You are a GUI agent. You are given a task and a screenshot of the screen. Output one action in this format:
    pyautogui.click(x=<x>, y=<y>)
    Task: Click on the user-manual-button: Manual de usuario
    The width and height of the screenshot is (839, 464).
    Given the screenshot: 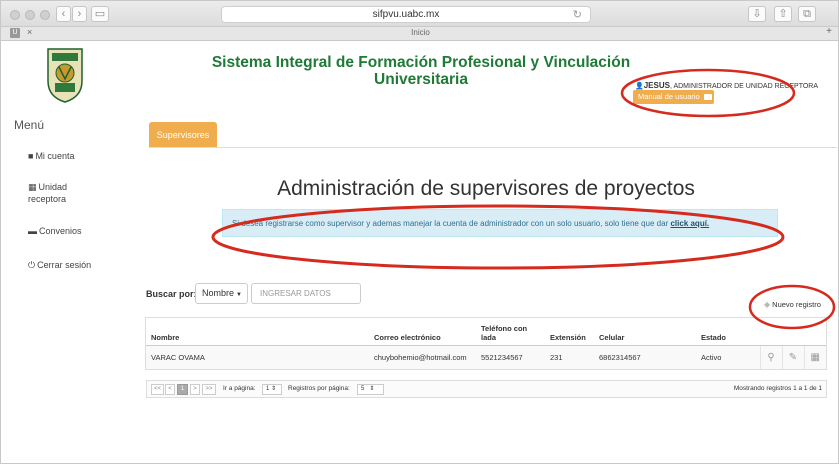 What is the action you would take?
    pyautogui.click(x=673, y=97)
    